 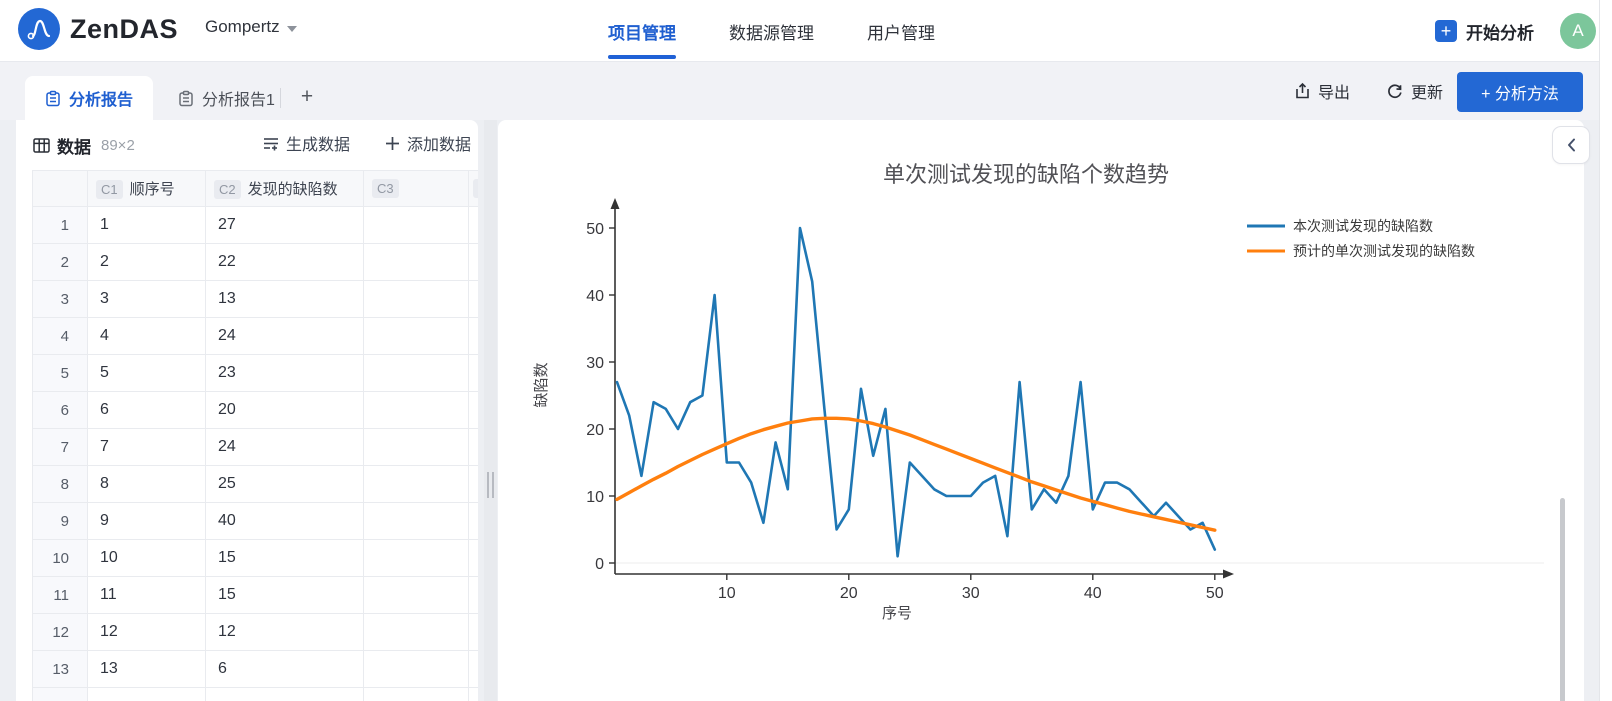 What do you see at coordinates (89, 98) in the screenshot?
I see `tab-analysis-report: 分析报告` at bounding box center [89, 98].